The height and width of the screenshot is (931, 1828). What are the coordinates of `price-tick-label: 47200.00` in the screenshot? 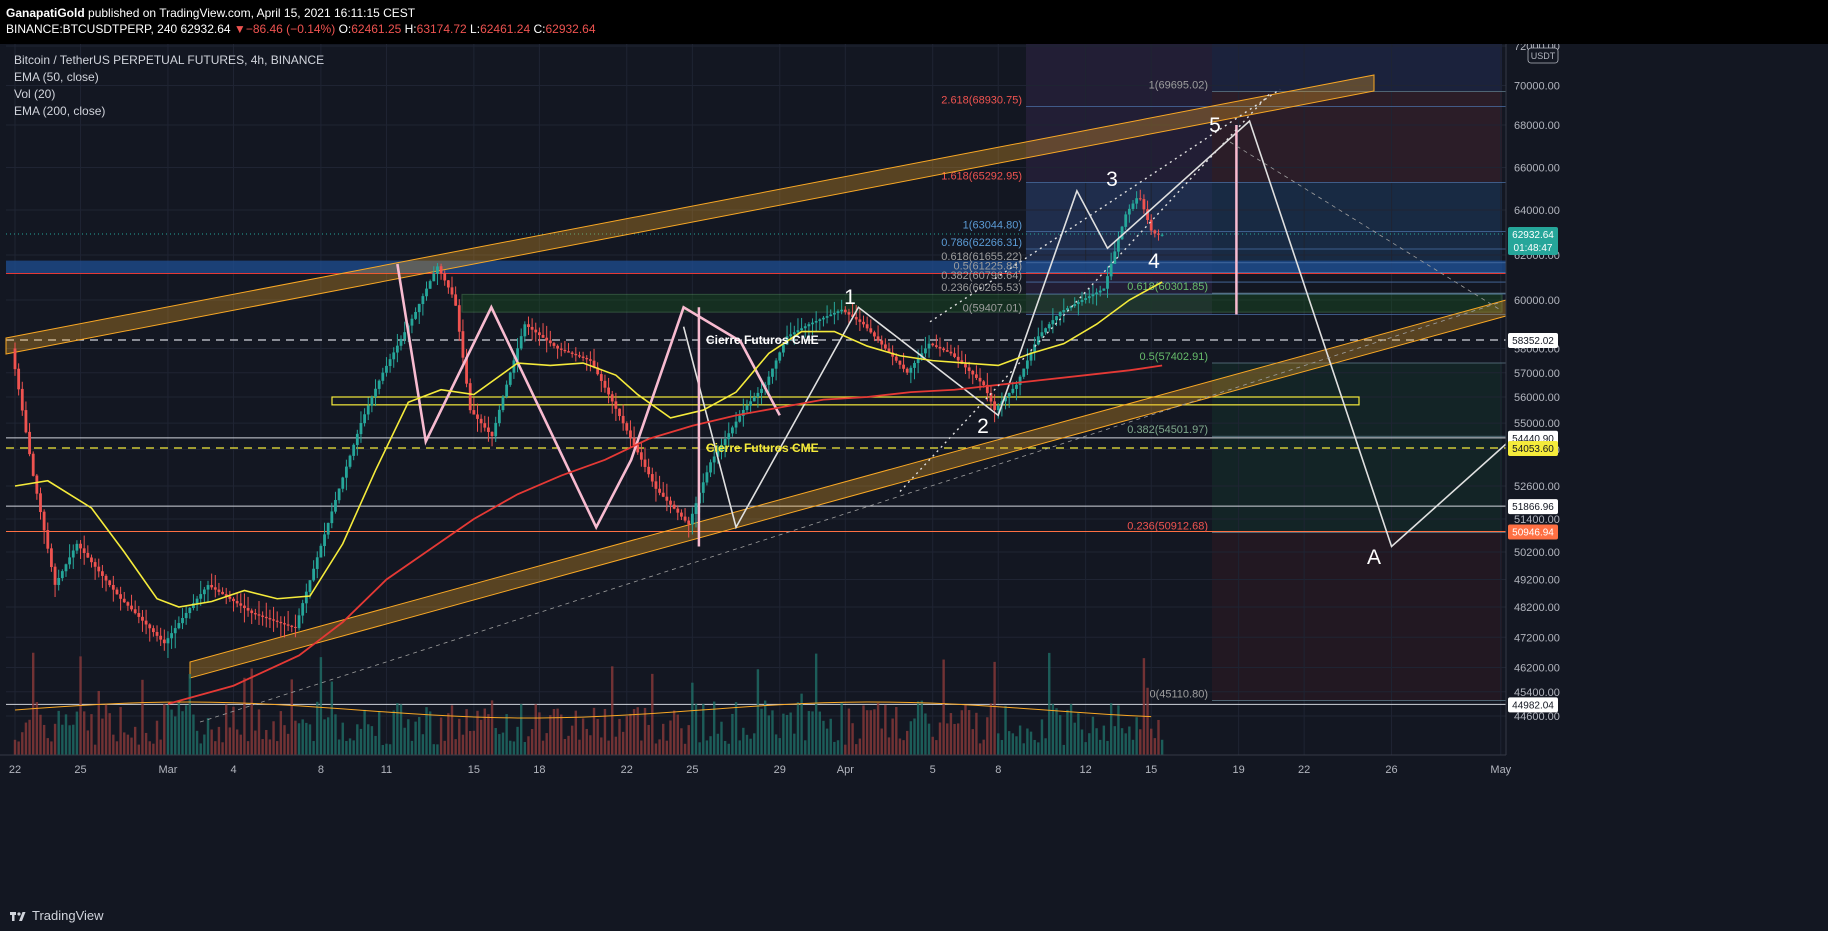 It's located at (1537, 638).